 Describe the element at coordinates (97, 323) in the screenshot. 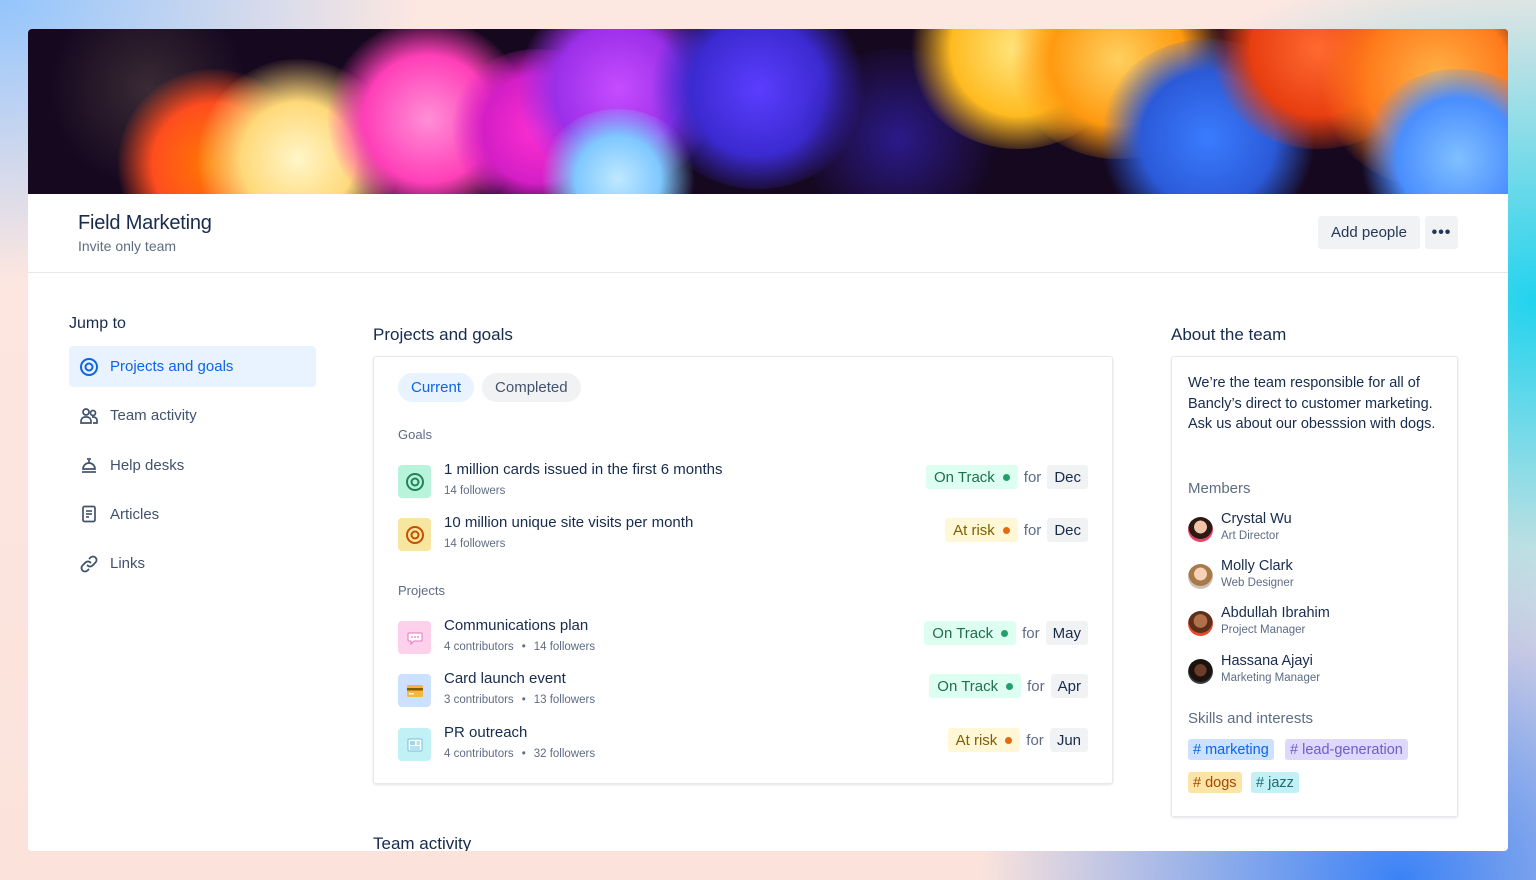

I see `jump-to-heading: Jump to` at that location.